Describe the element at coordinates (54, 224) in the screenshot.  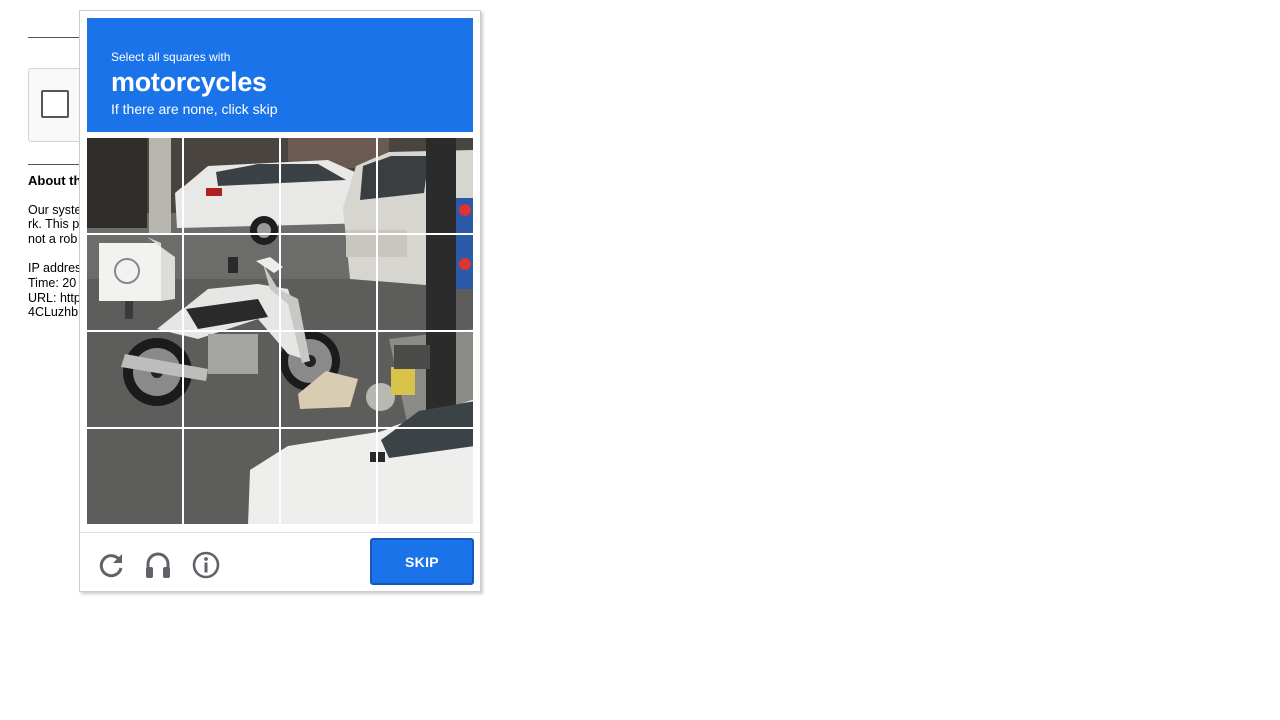
I see `about-line-2: rk. This p` at that location.